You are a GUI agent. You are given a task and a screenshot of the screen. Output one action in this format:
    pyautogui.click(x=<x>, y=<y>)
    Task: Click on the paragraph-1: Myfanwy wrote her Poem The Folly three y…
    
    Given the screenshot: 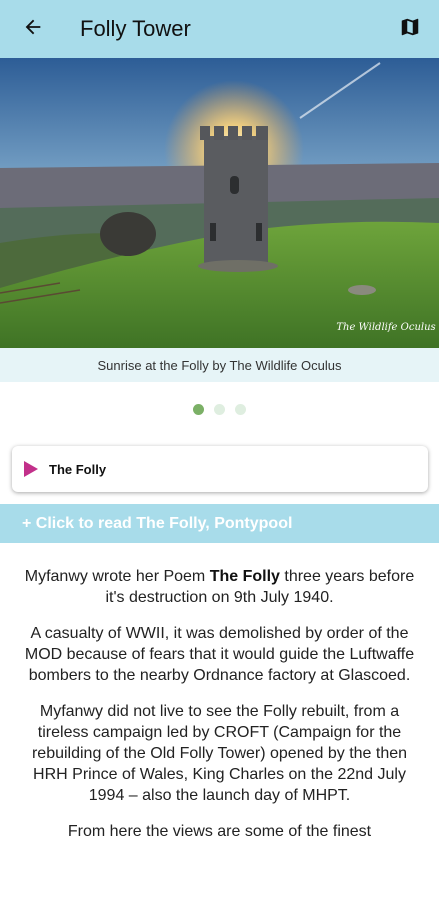 What is the action you would take?
    pyautogui.click(x=219, y=587)
    